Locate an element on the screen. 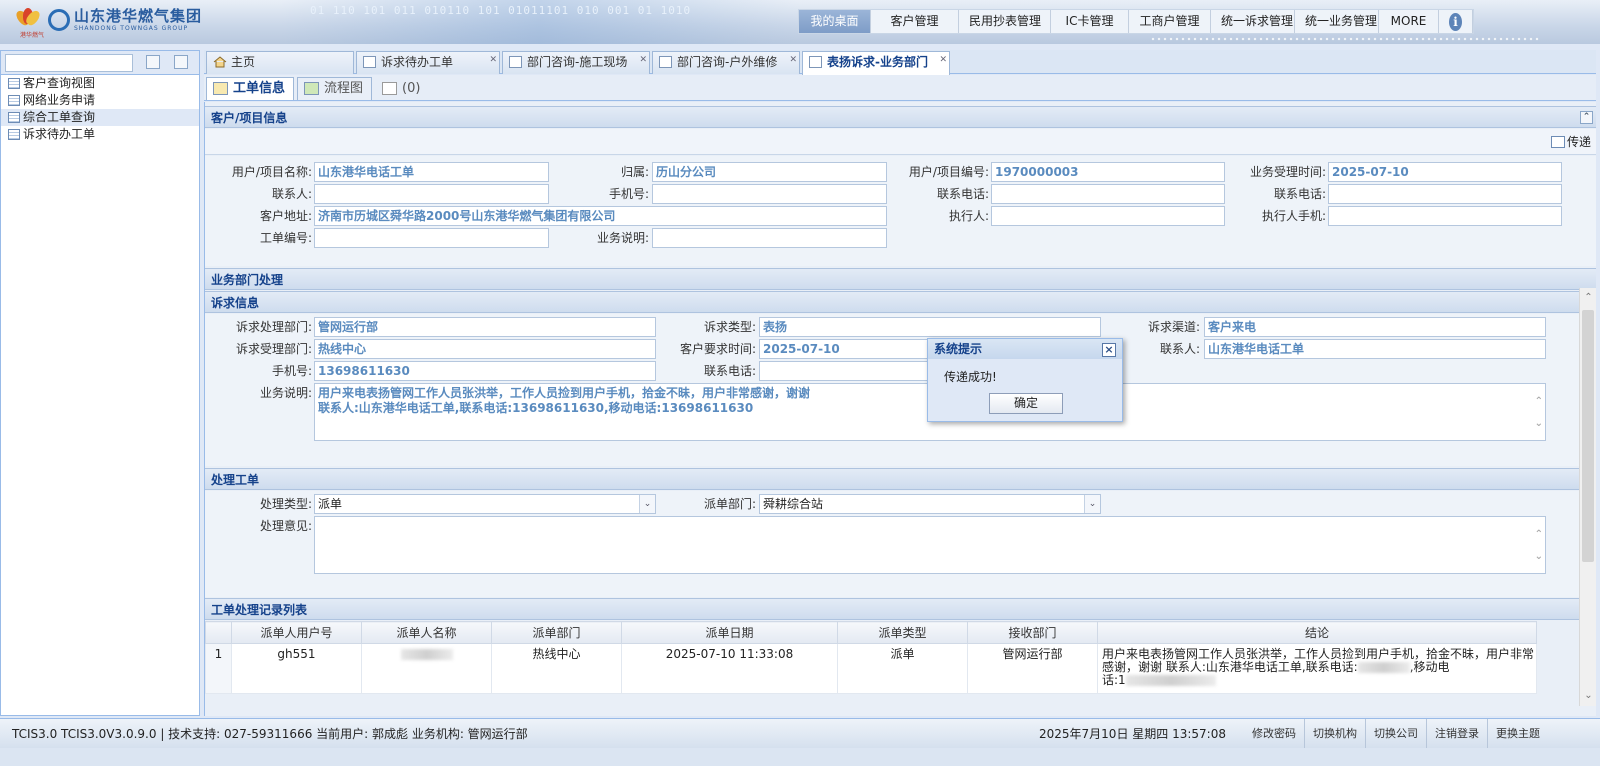  nav-commercial: 工商户管理 is located at coordinates (1170, 21).